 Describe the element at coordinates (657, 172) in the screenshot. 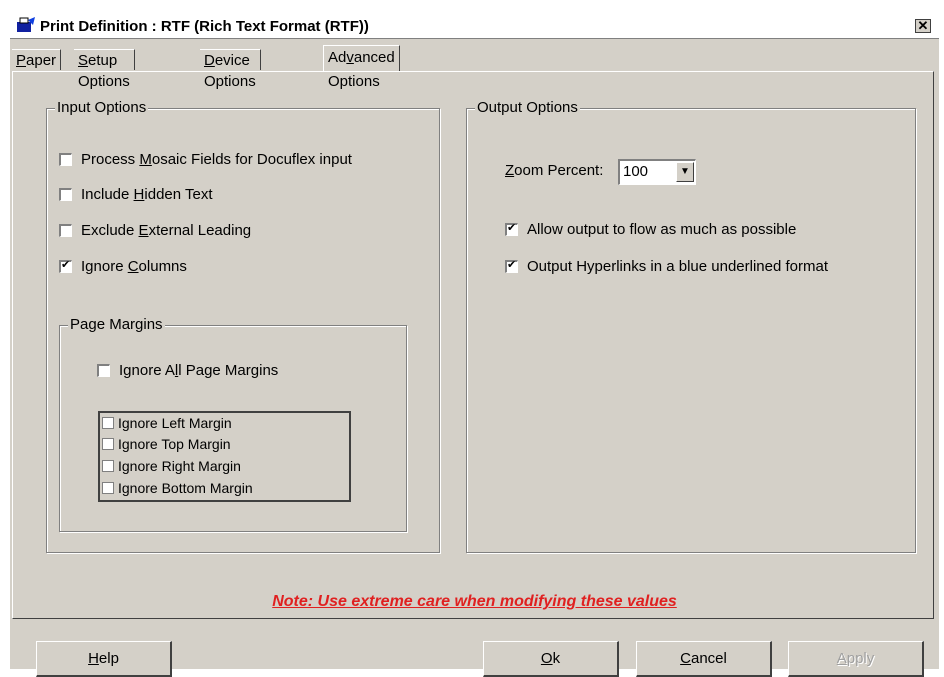

I see `zoom-percent-select: 100 ▼` at that location.